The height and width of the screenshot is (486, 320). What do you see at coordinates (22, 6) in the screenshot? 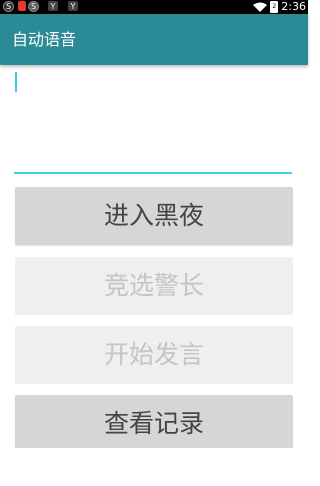
I see `red-app-icon` at bounding box center [22, 6].